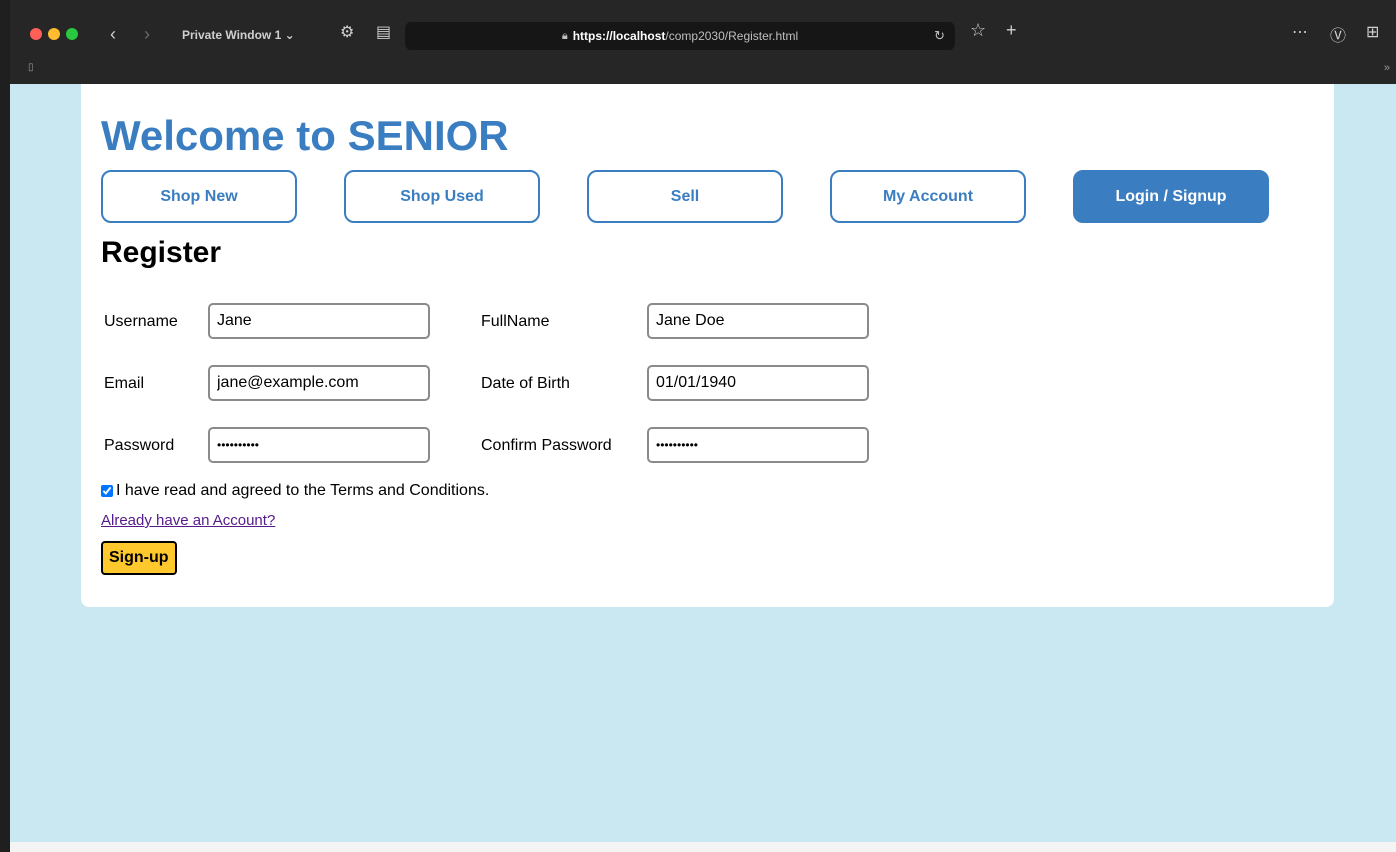  I want to click on window-edge, so click(5, 426).